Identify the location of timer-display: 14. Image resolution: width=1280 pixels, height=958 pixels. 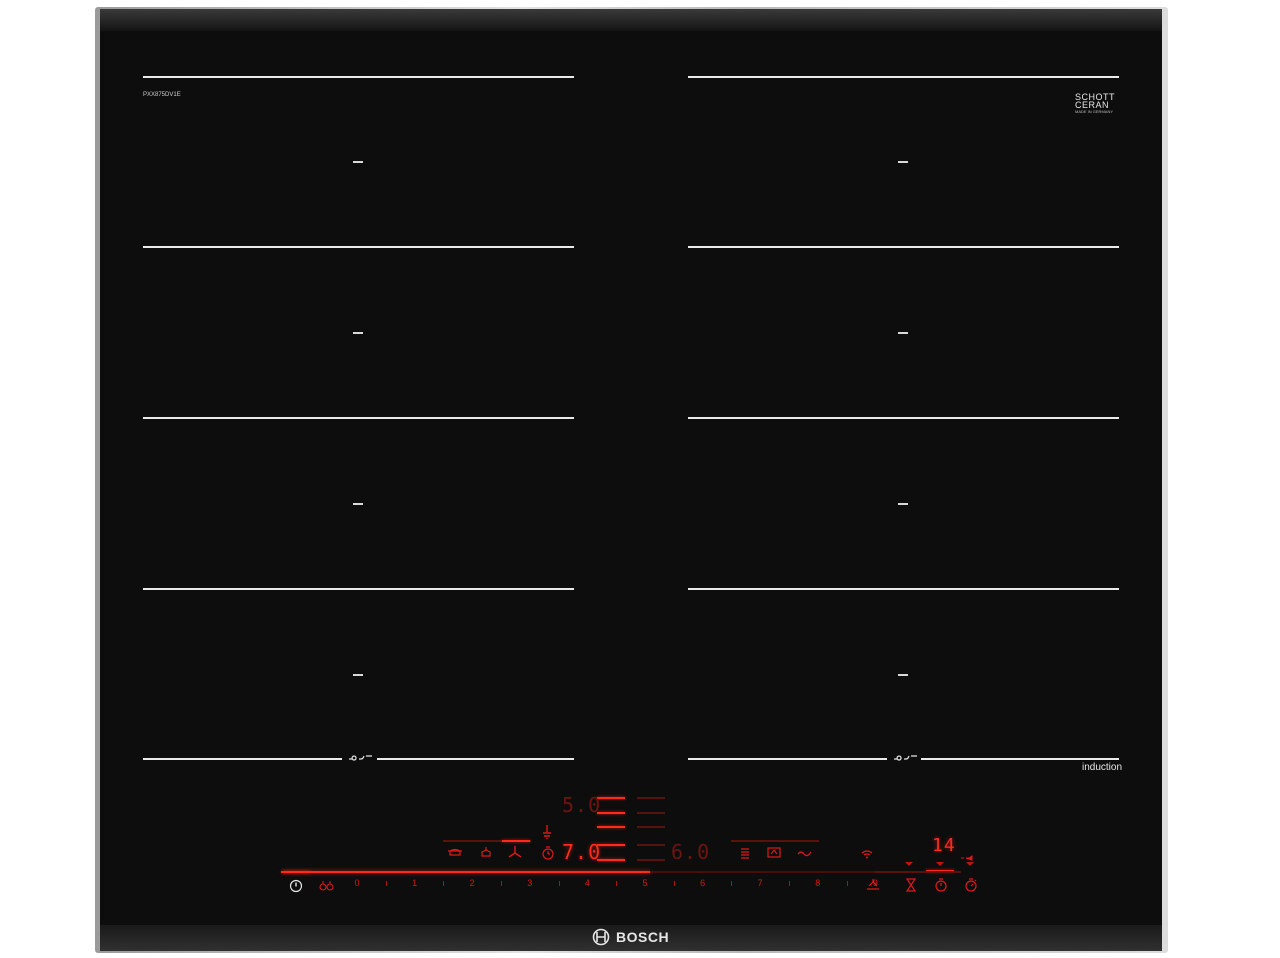
(944, 845).